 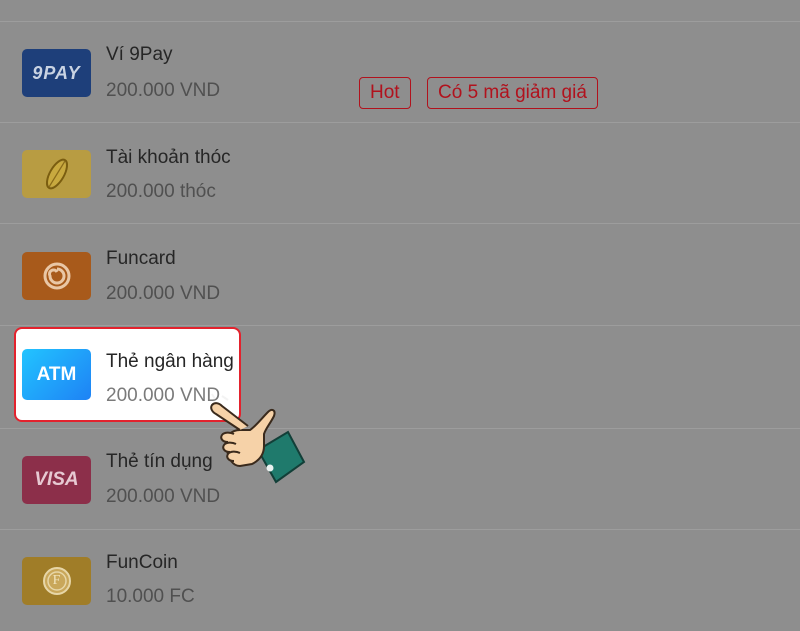 What do you see at coordinates (170, 361) in the screenshot?
I see `payment-method-name: Thẻ ngân hàng` at bounding box center [170, 361].